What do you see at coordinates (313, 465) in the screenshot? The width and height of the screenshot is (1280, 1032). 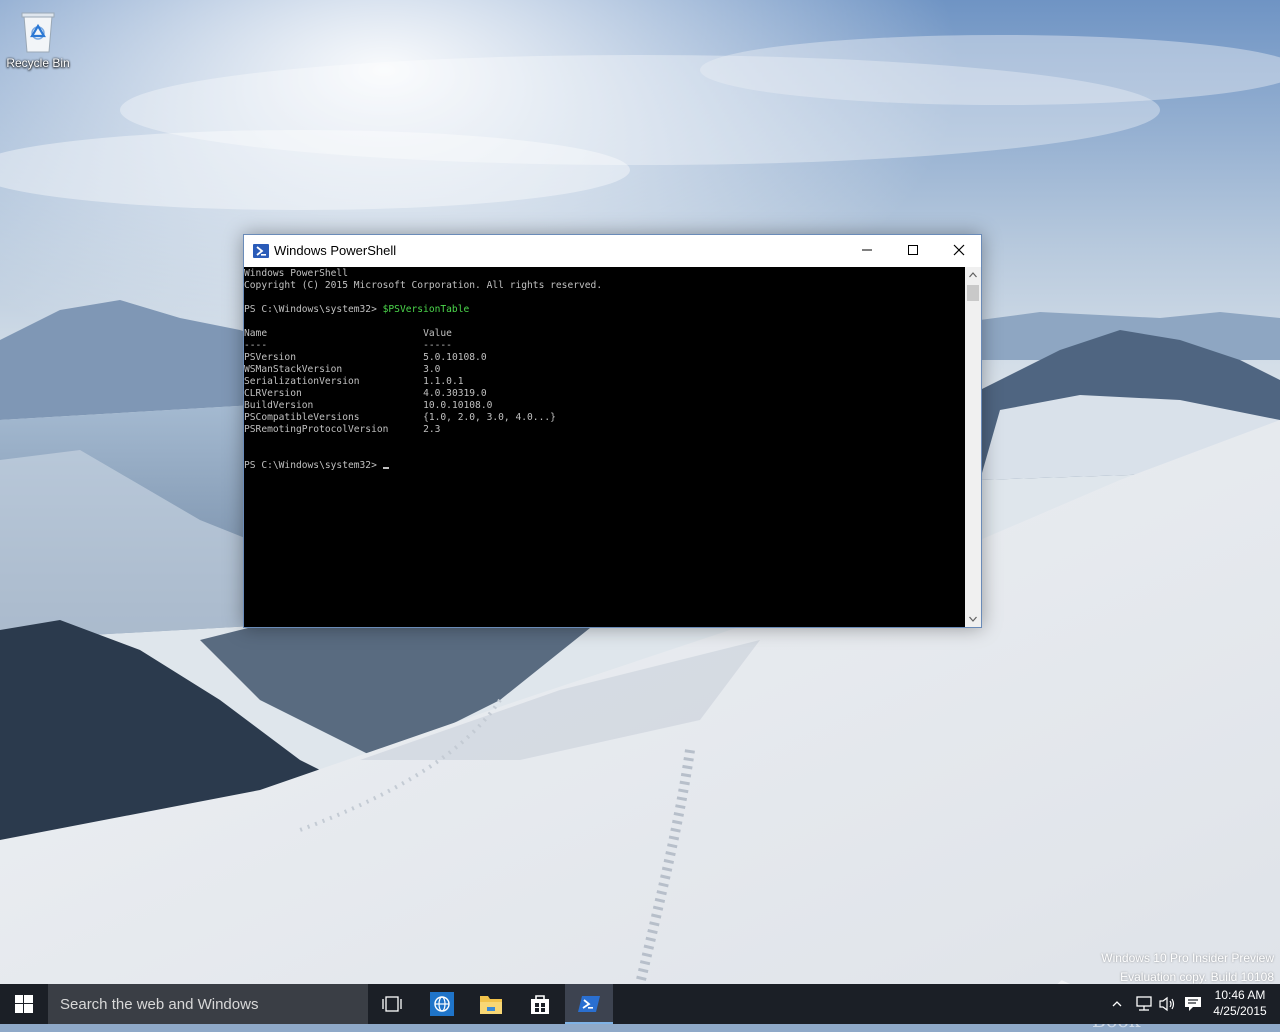 I see `console-prompt-current: PS C:\Windows\system32>` at bounding box center [313, 465].